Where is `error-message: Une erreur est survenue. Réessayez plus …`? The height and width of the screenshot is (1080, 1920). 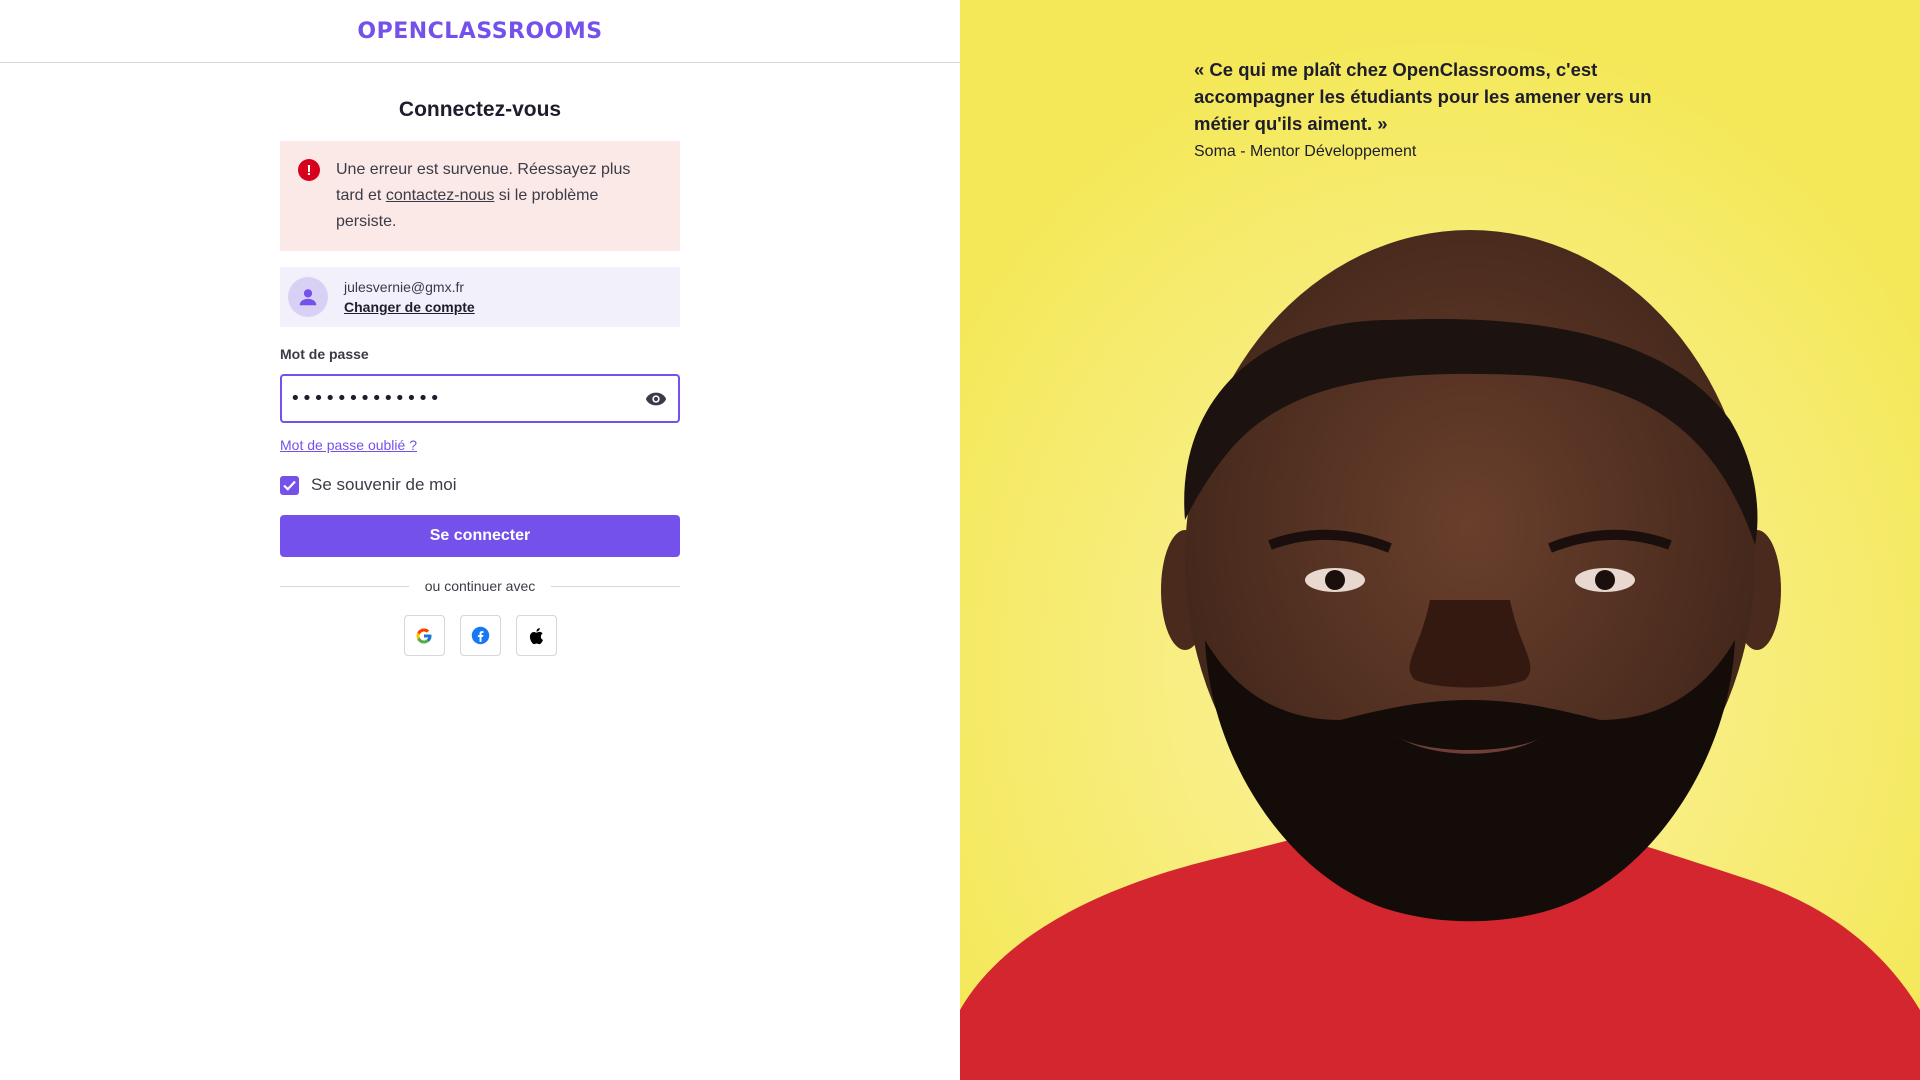
error-message: Une erreur est survenue. Réessayez plus … is located at coordinates (499, 196).